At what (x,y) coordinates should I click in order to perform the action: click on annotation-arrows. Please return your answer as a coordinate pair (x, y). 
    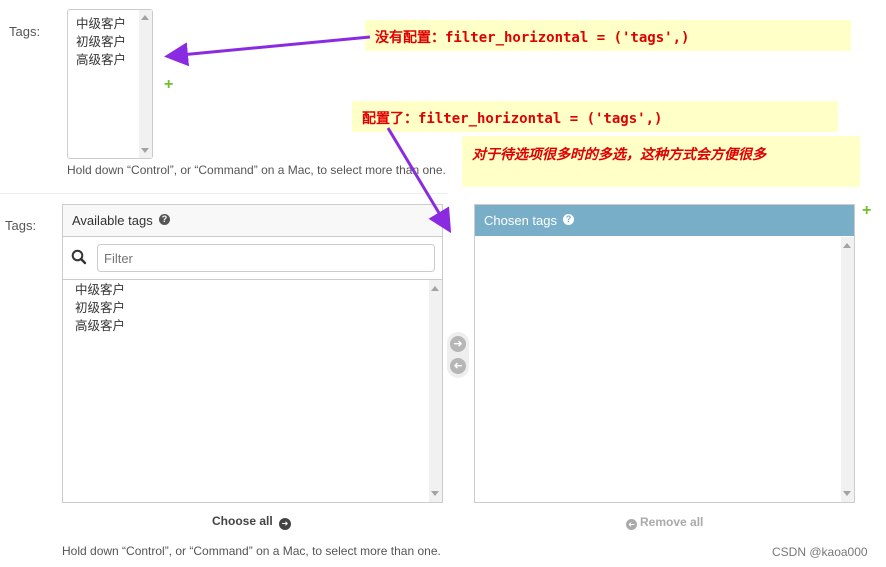
    Looking at the image, I should click on (308, 134).